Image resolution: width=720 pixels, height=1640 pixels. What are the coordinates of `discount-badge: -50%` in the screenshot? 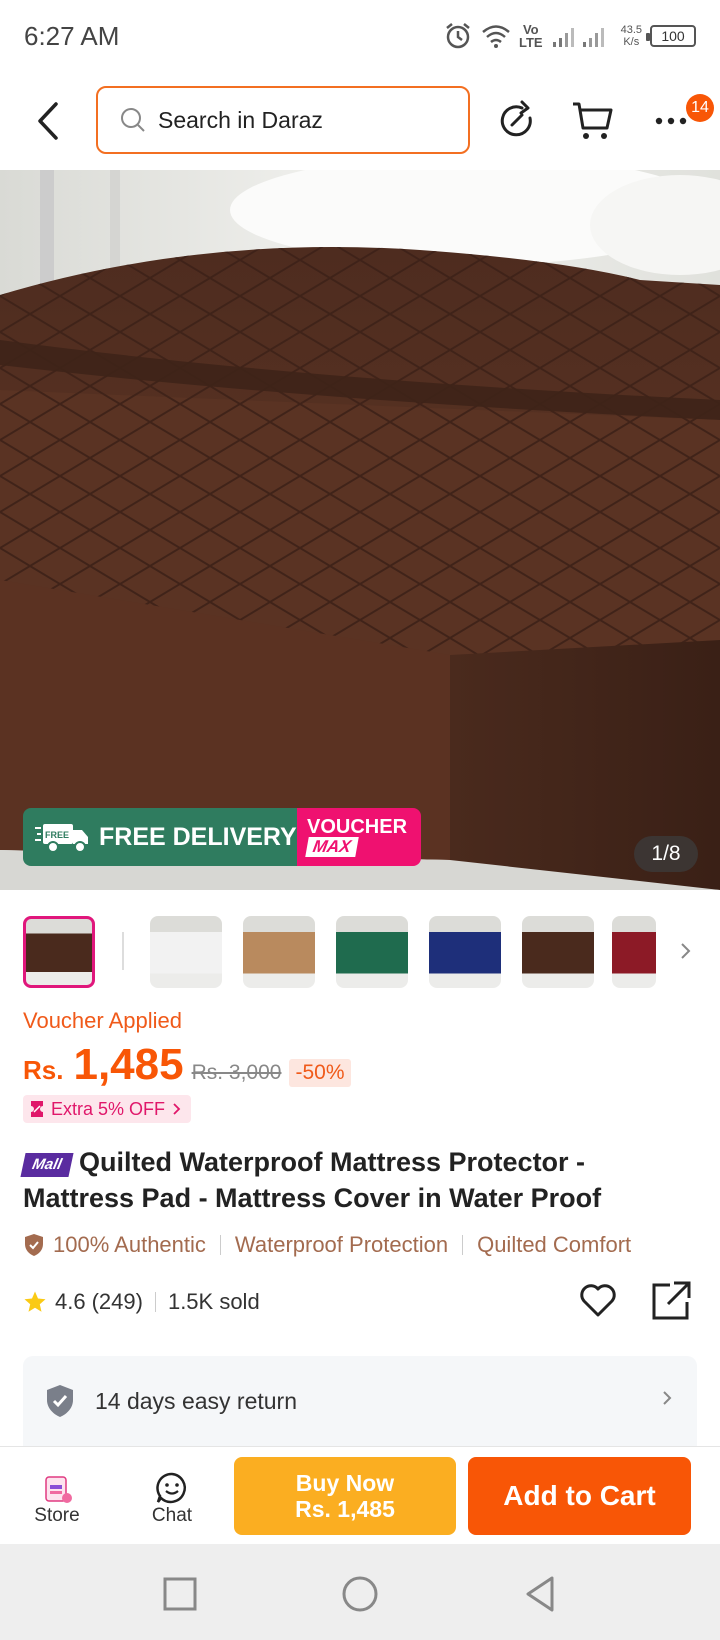 It's located at (320, 1073).